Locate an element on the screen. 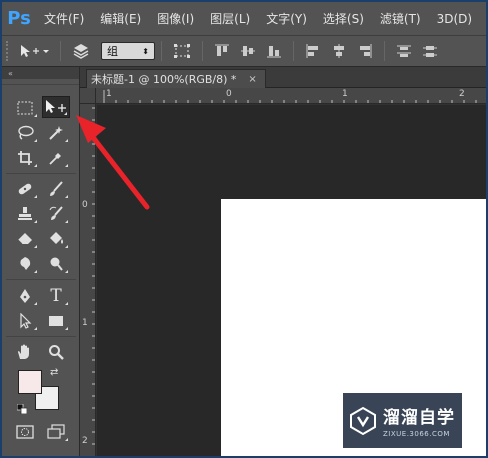 This screenshot has width=488, height=458. crop-tool-icon is located at coordinates (25, 158).